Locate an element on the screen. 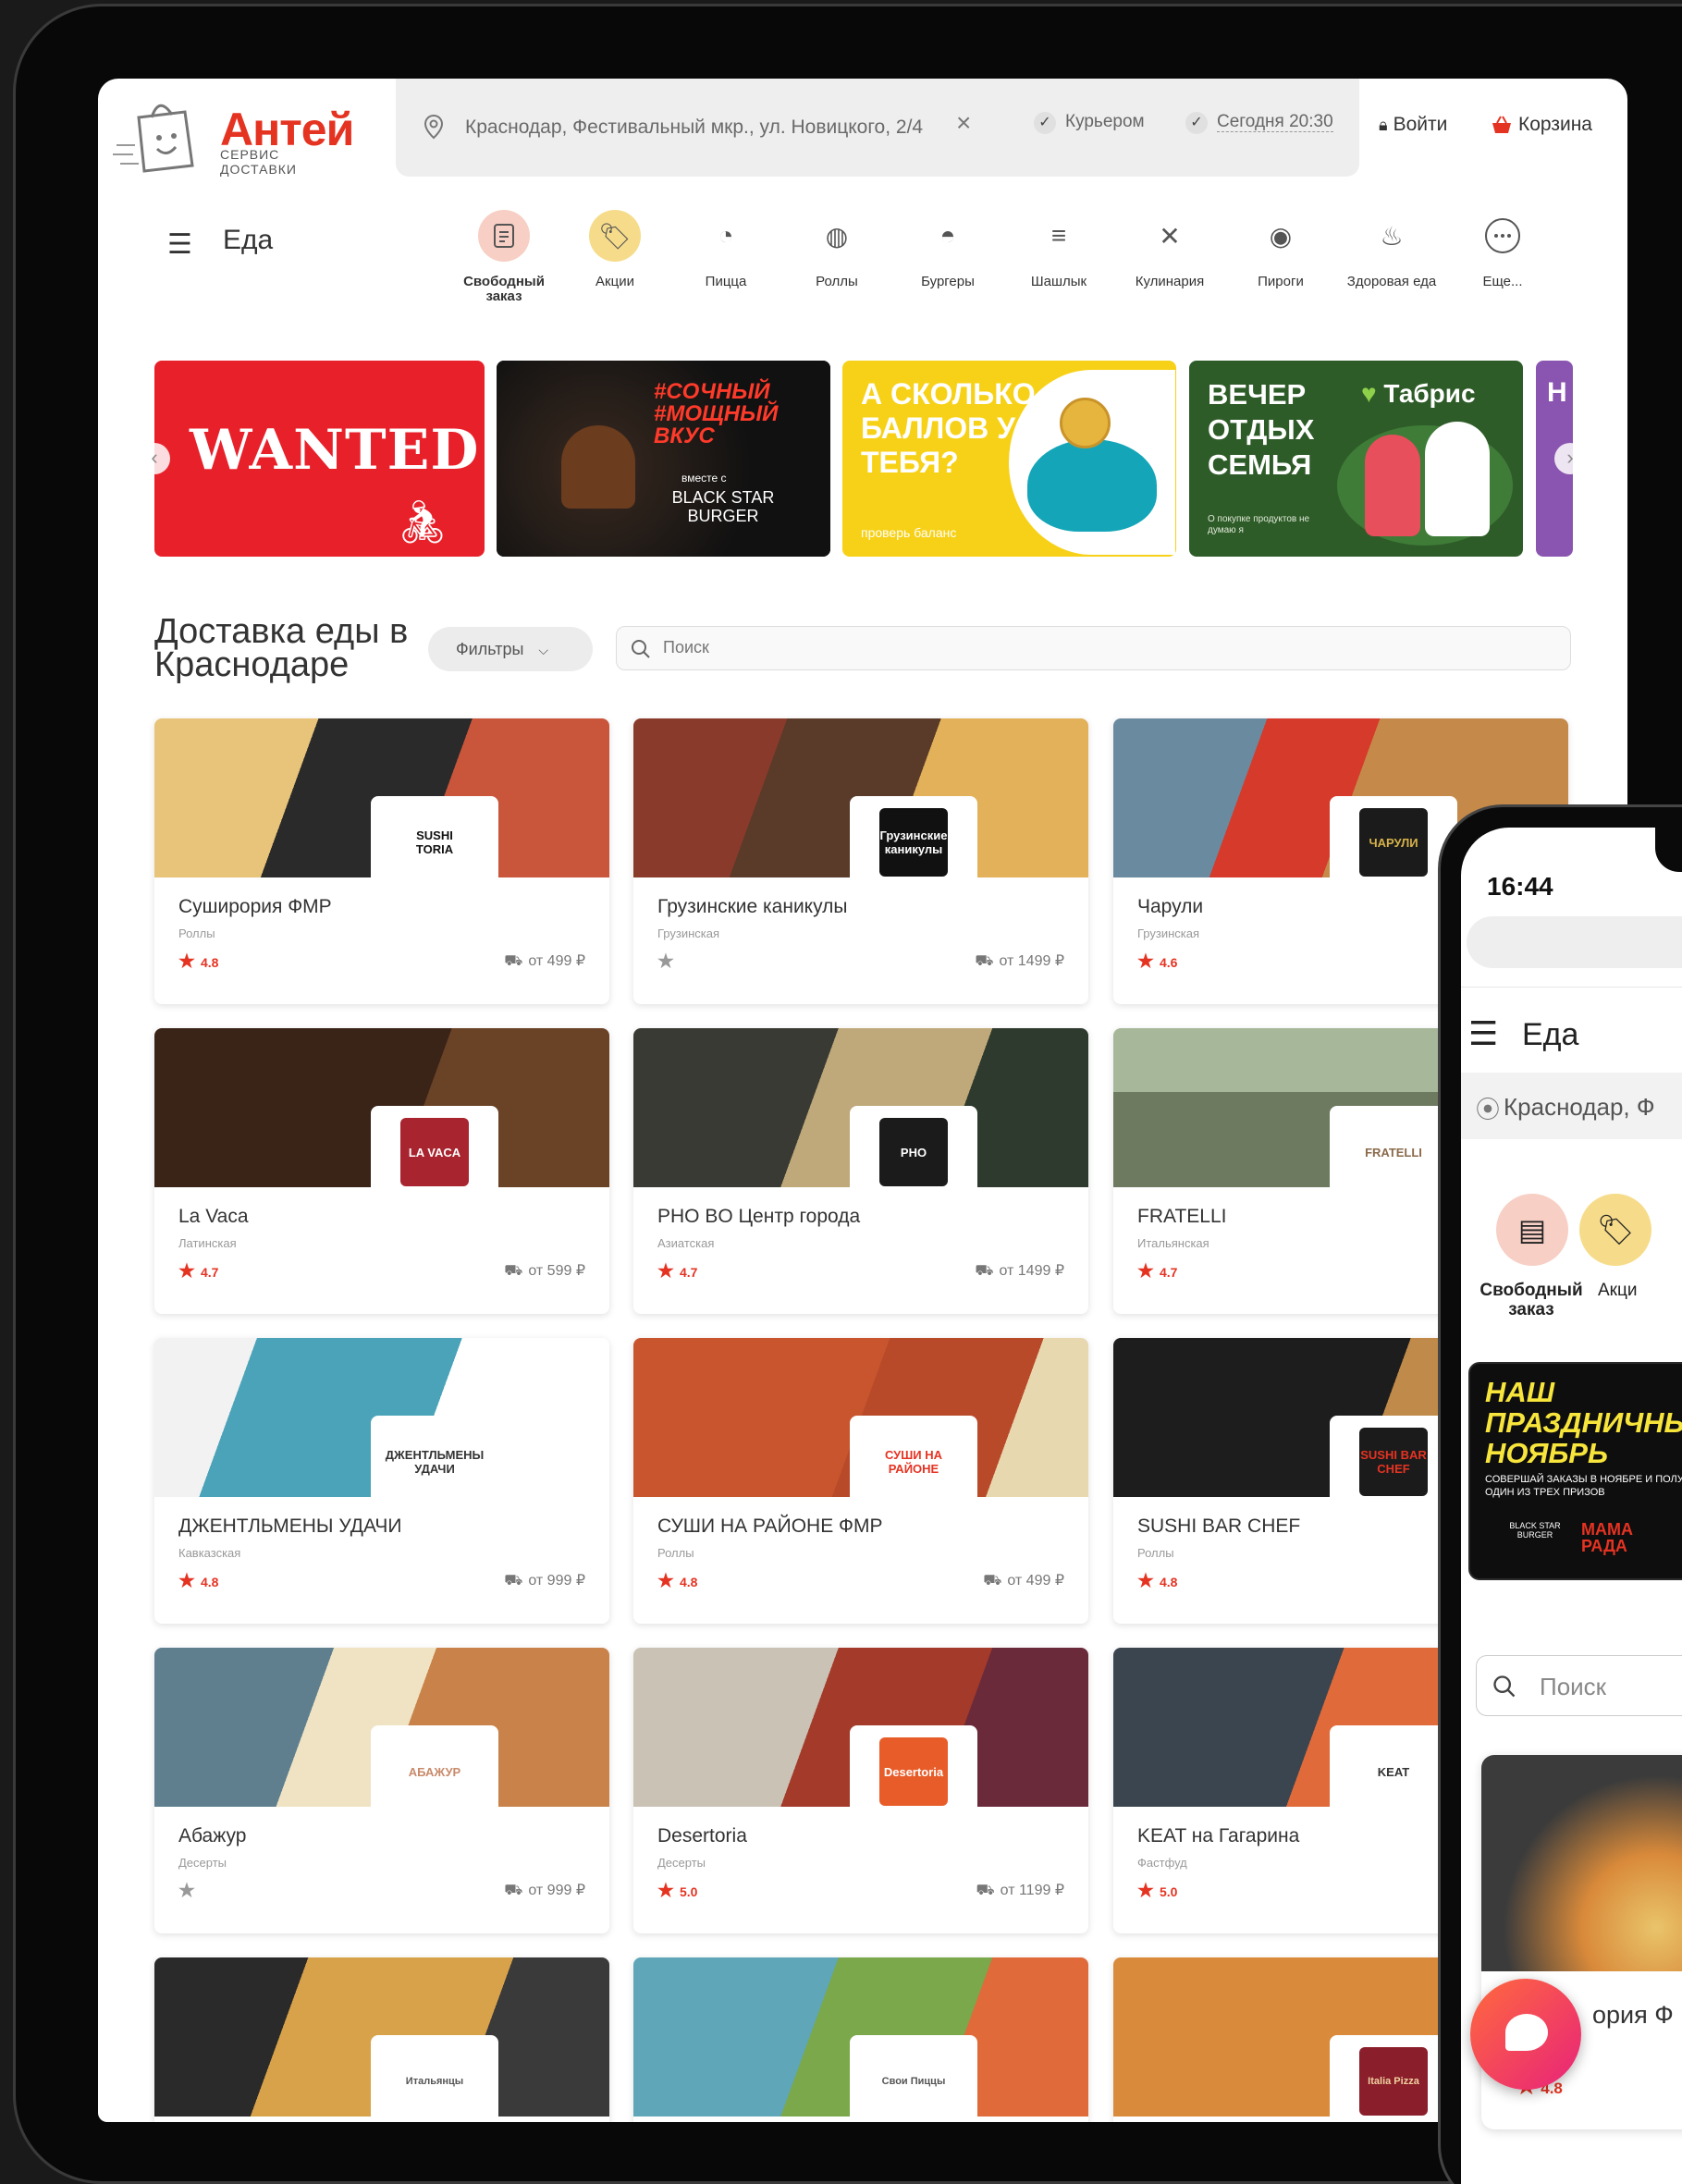 The height and width of the screenshot is (2184, 1682). divider is located at coordinates (1571, 988).